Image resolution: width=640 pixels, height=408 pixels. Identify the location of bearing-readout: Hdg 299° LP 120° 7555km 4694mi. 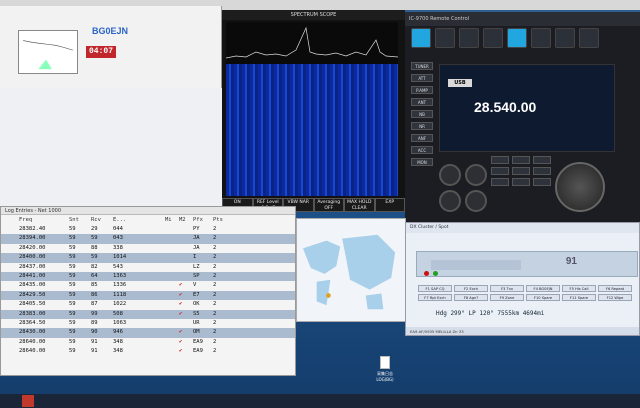
(490, 313).